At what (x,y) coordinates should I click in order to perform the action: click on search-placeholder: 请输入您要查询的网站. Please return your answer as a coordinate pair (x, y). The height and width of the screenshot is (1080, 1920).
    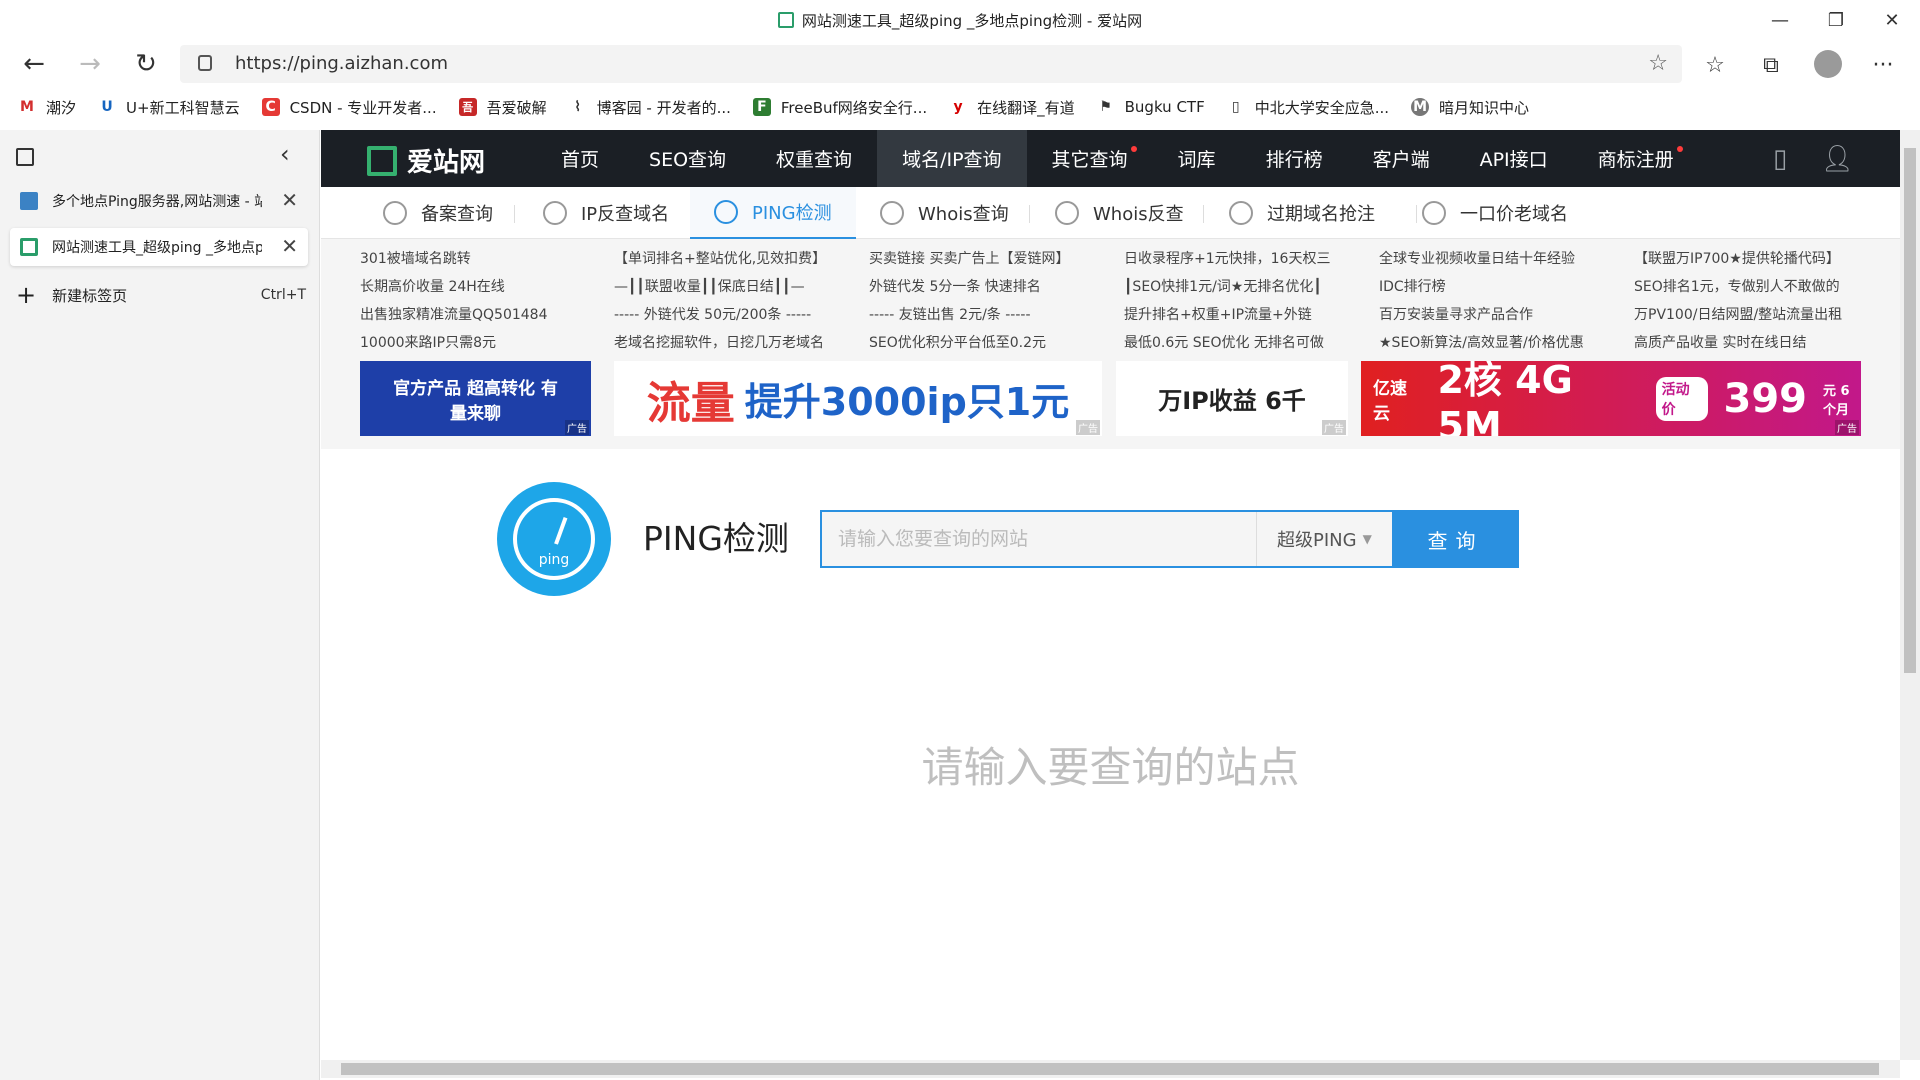
    Looking at the image, I should click on (933, 539).